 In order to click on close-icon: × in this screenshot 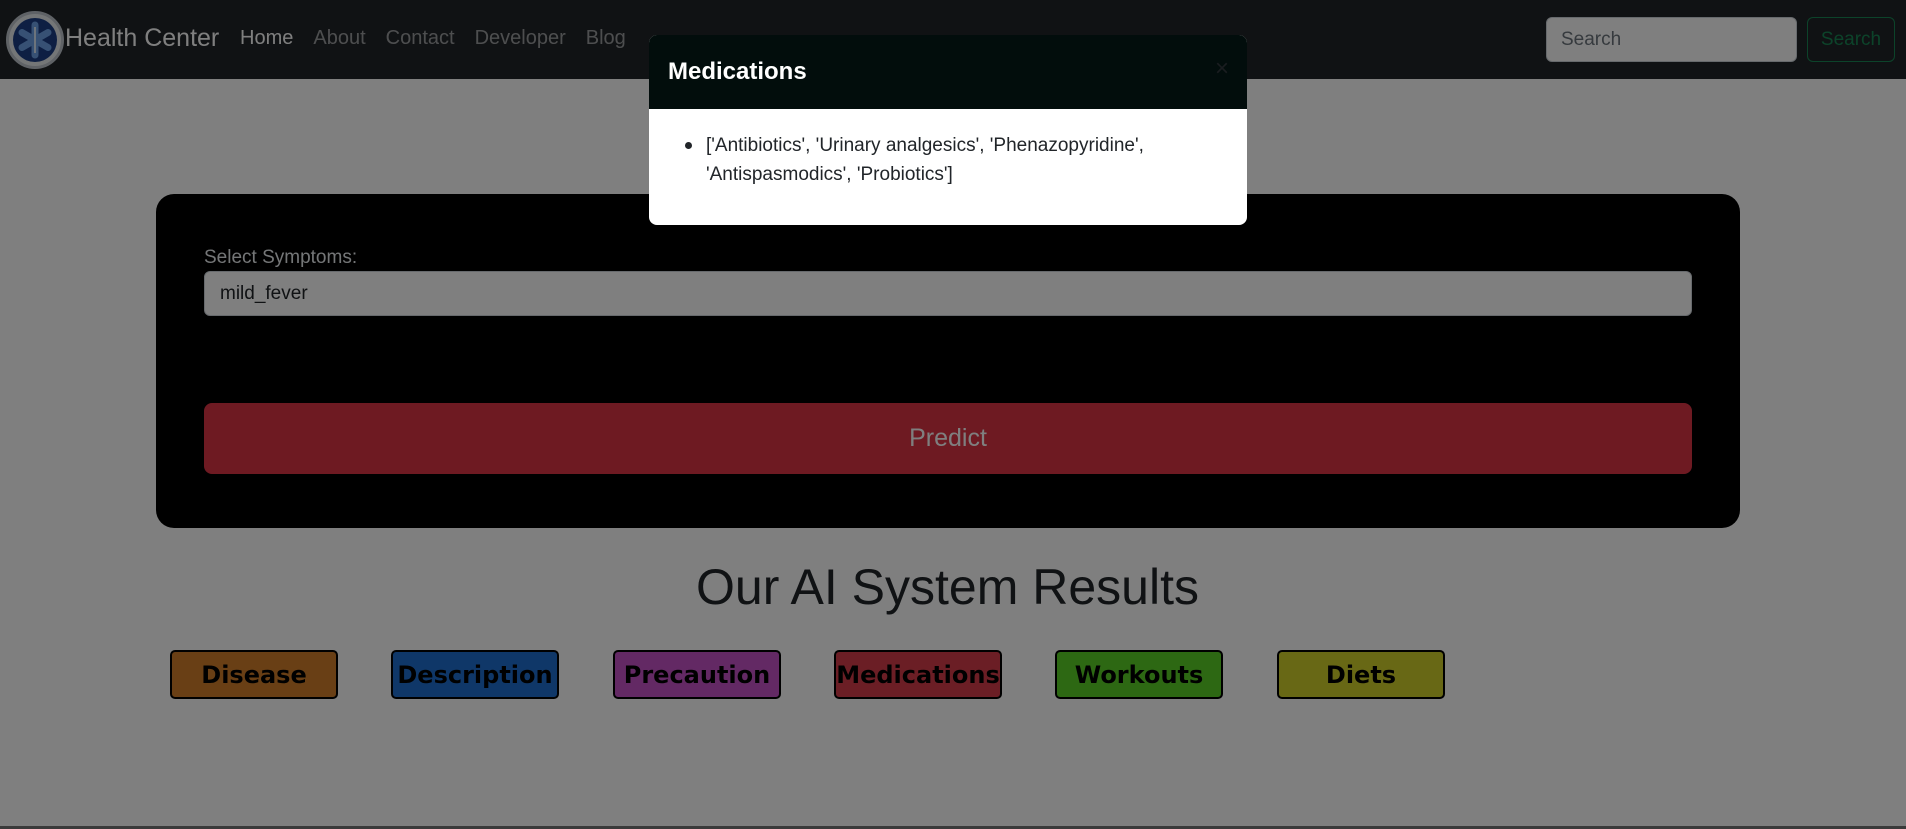, I will do `click(1222, 69)`.